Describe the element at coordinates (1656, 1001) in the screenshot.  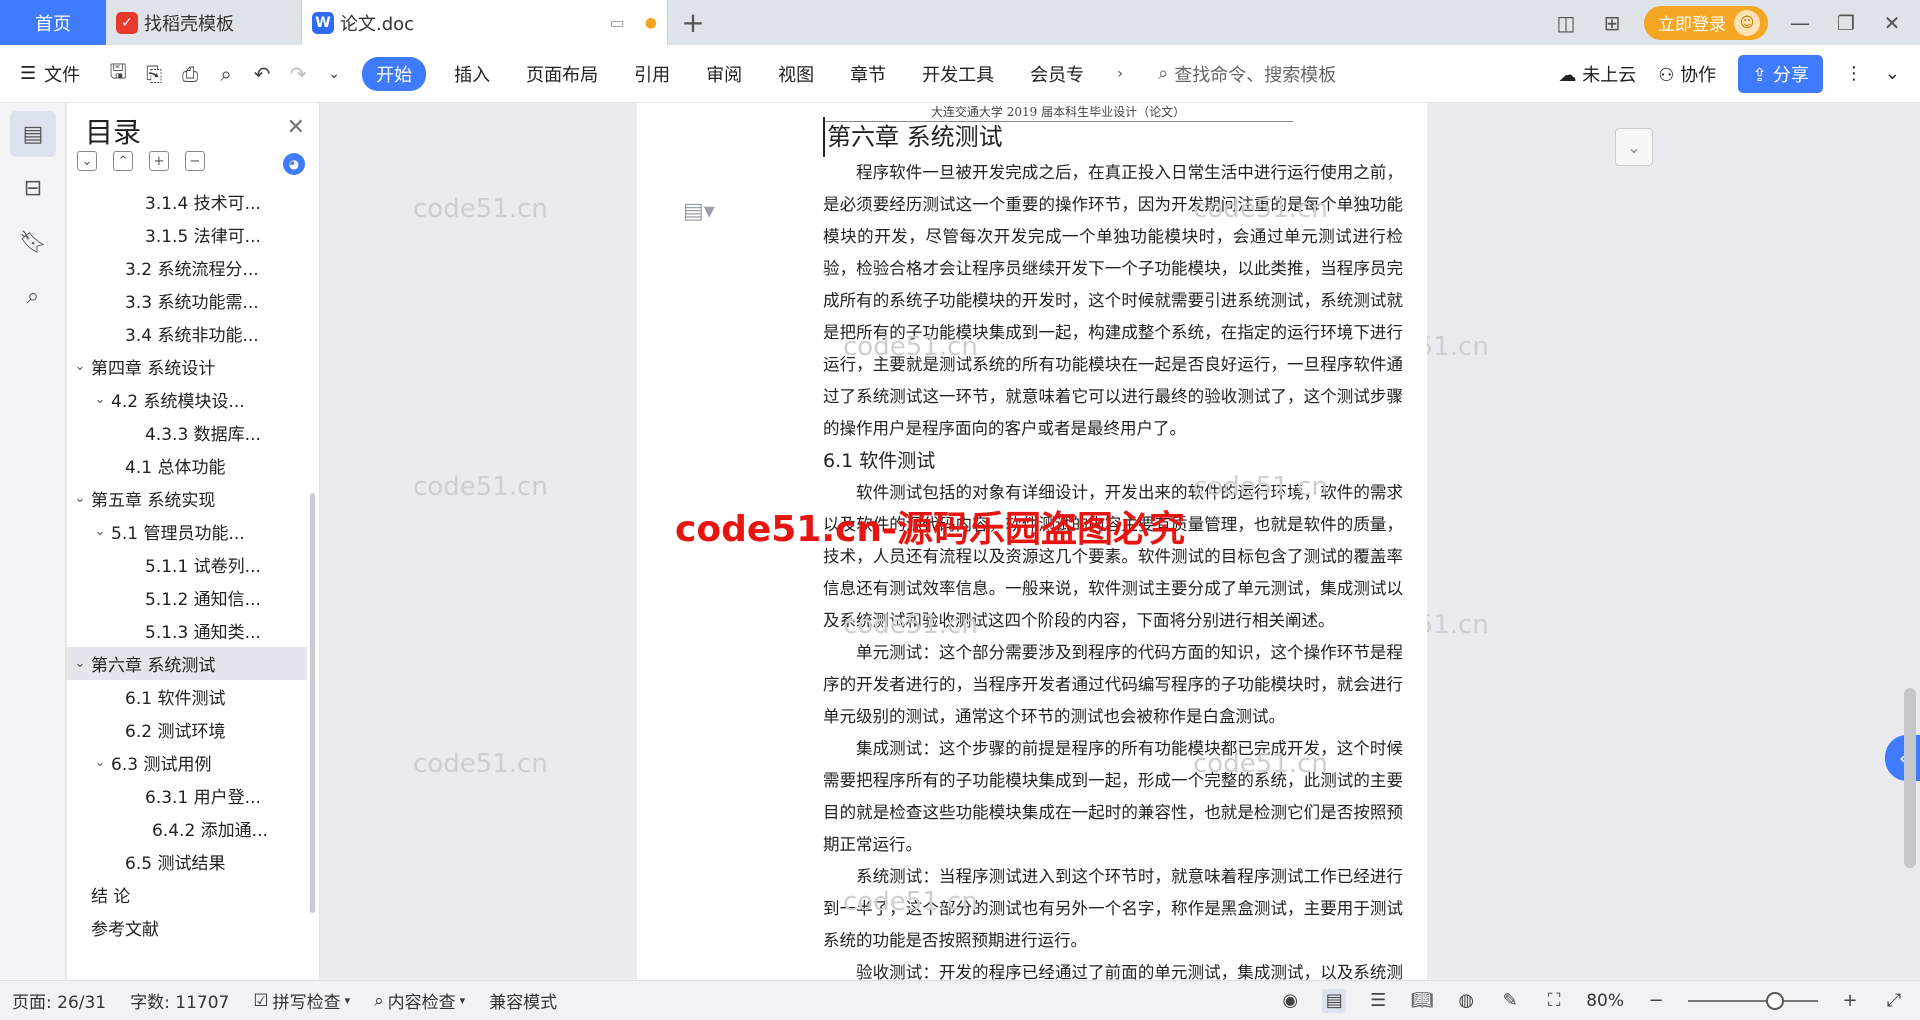
I see `zoom-out-icon: −` at that location.